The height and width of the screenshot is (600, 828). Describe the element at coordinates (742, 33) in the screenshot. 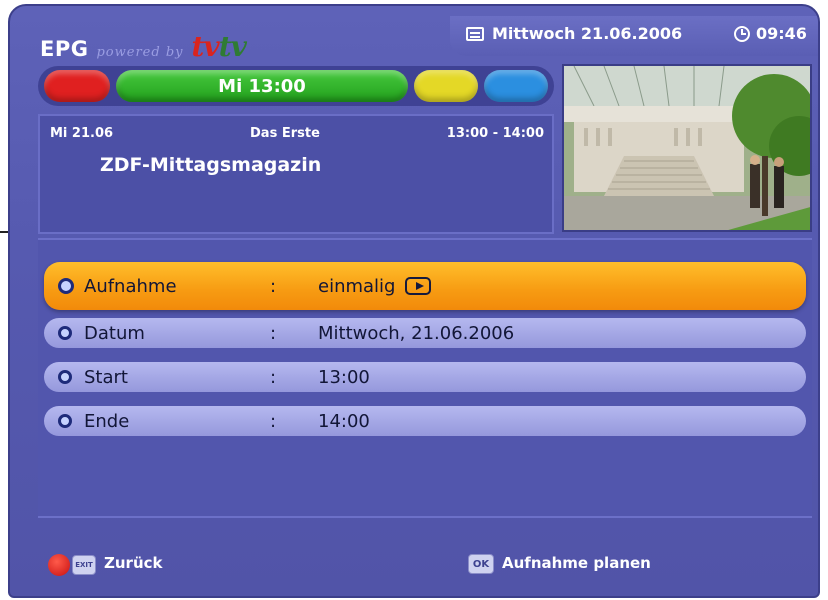

I see `clock-icon` at that location.